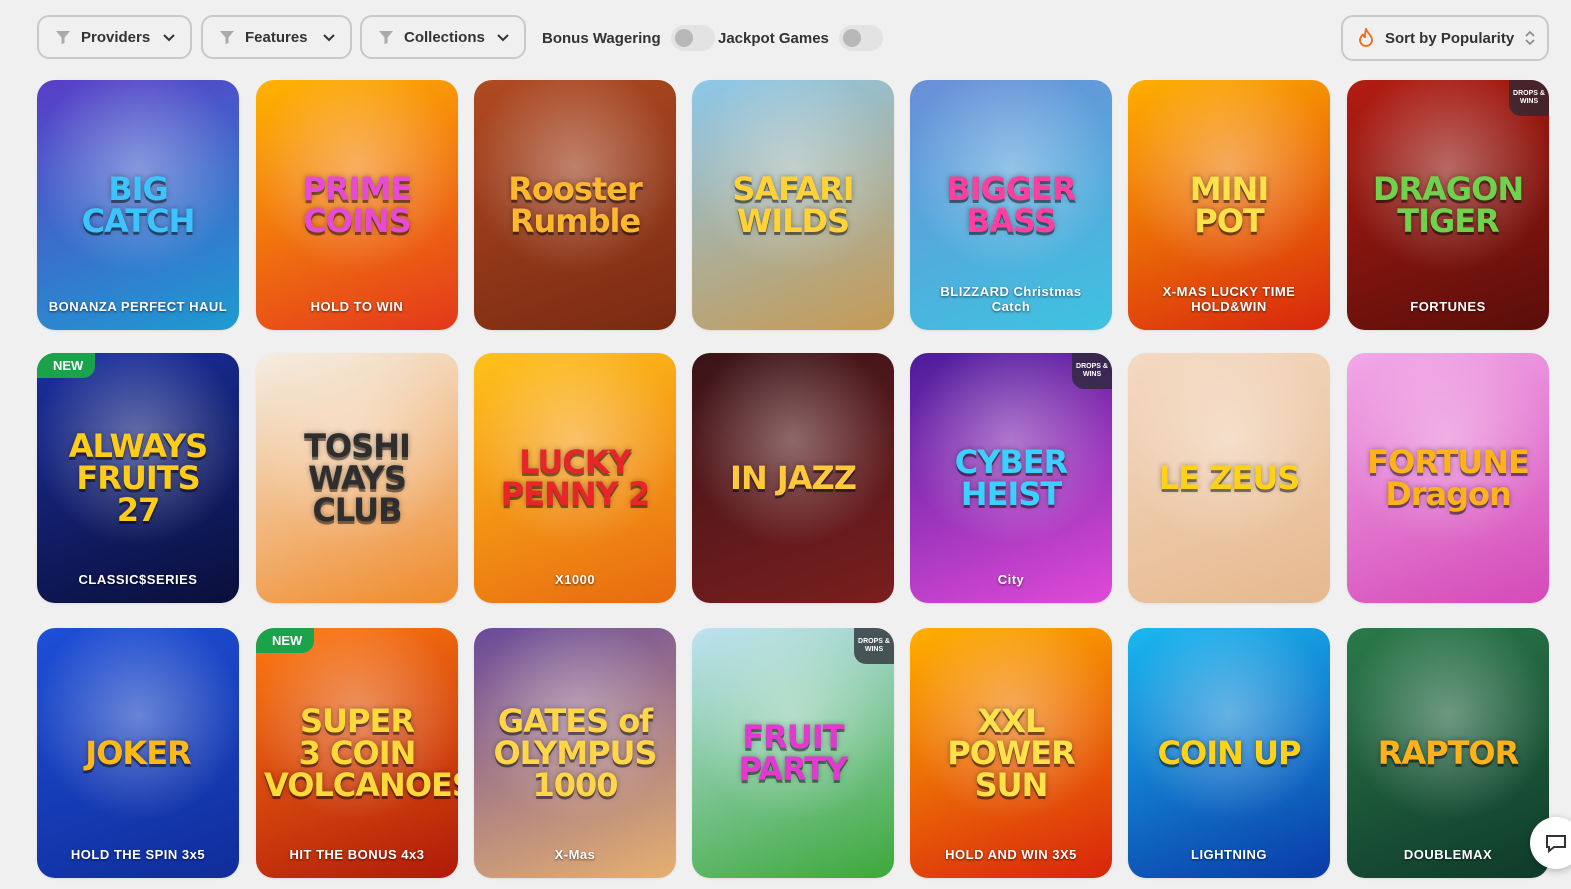 The image size is (1571, 889). I want to click on game-title: DRAGON TIGER, so click(1448, 205).